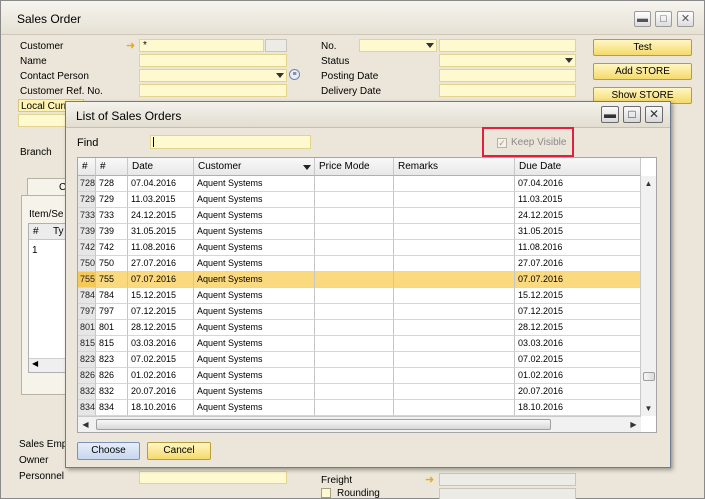  What do you see at coordinates (359, 392) in the screenshot?
I see `table-row: 832 832 20.07.2016 Aquent Systems 20.07.2016` at bounding box center [359, 392].